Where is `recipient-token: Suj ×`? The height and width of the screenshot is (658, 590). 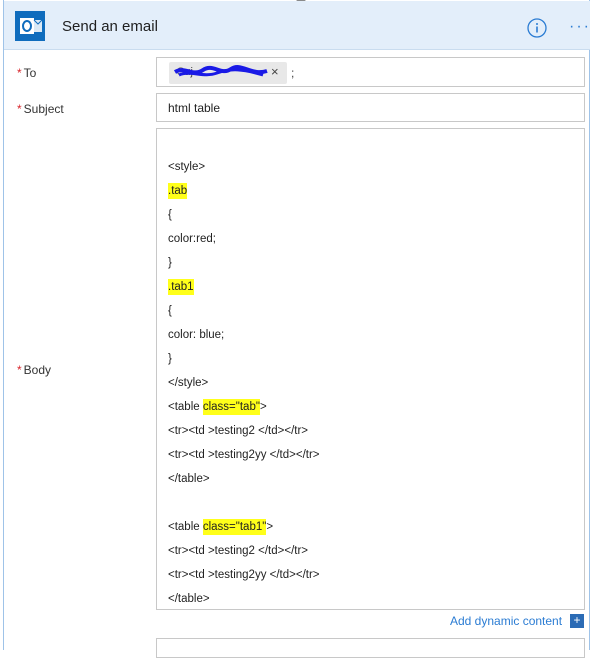
recipient-token: Suj × is located at coordinates (228, 73).